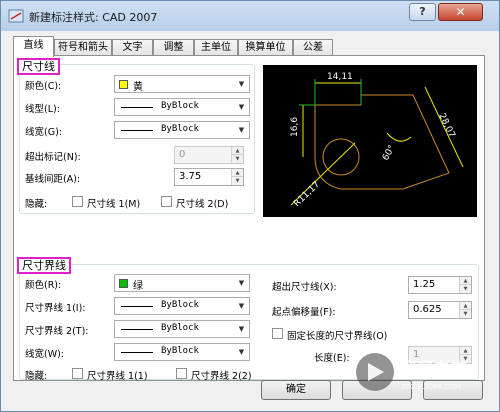  What do you see at coordinates (138, 87) in the screenshot?
I see `dim-color-value: 黄` at bounding box center [138, 87].